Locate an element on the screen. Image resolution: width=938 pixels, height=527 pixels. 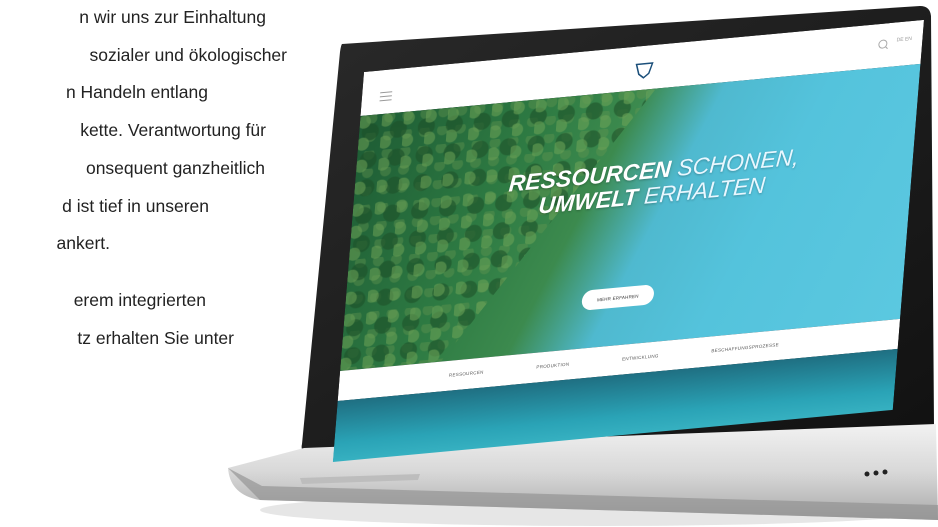
nav-item-produktion: PRODUKTION is located at coordinates (552, 366).